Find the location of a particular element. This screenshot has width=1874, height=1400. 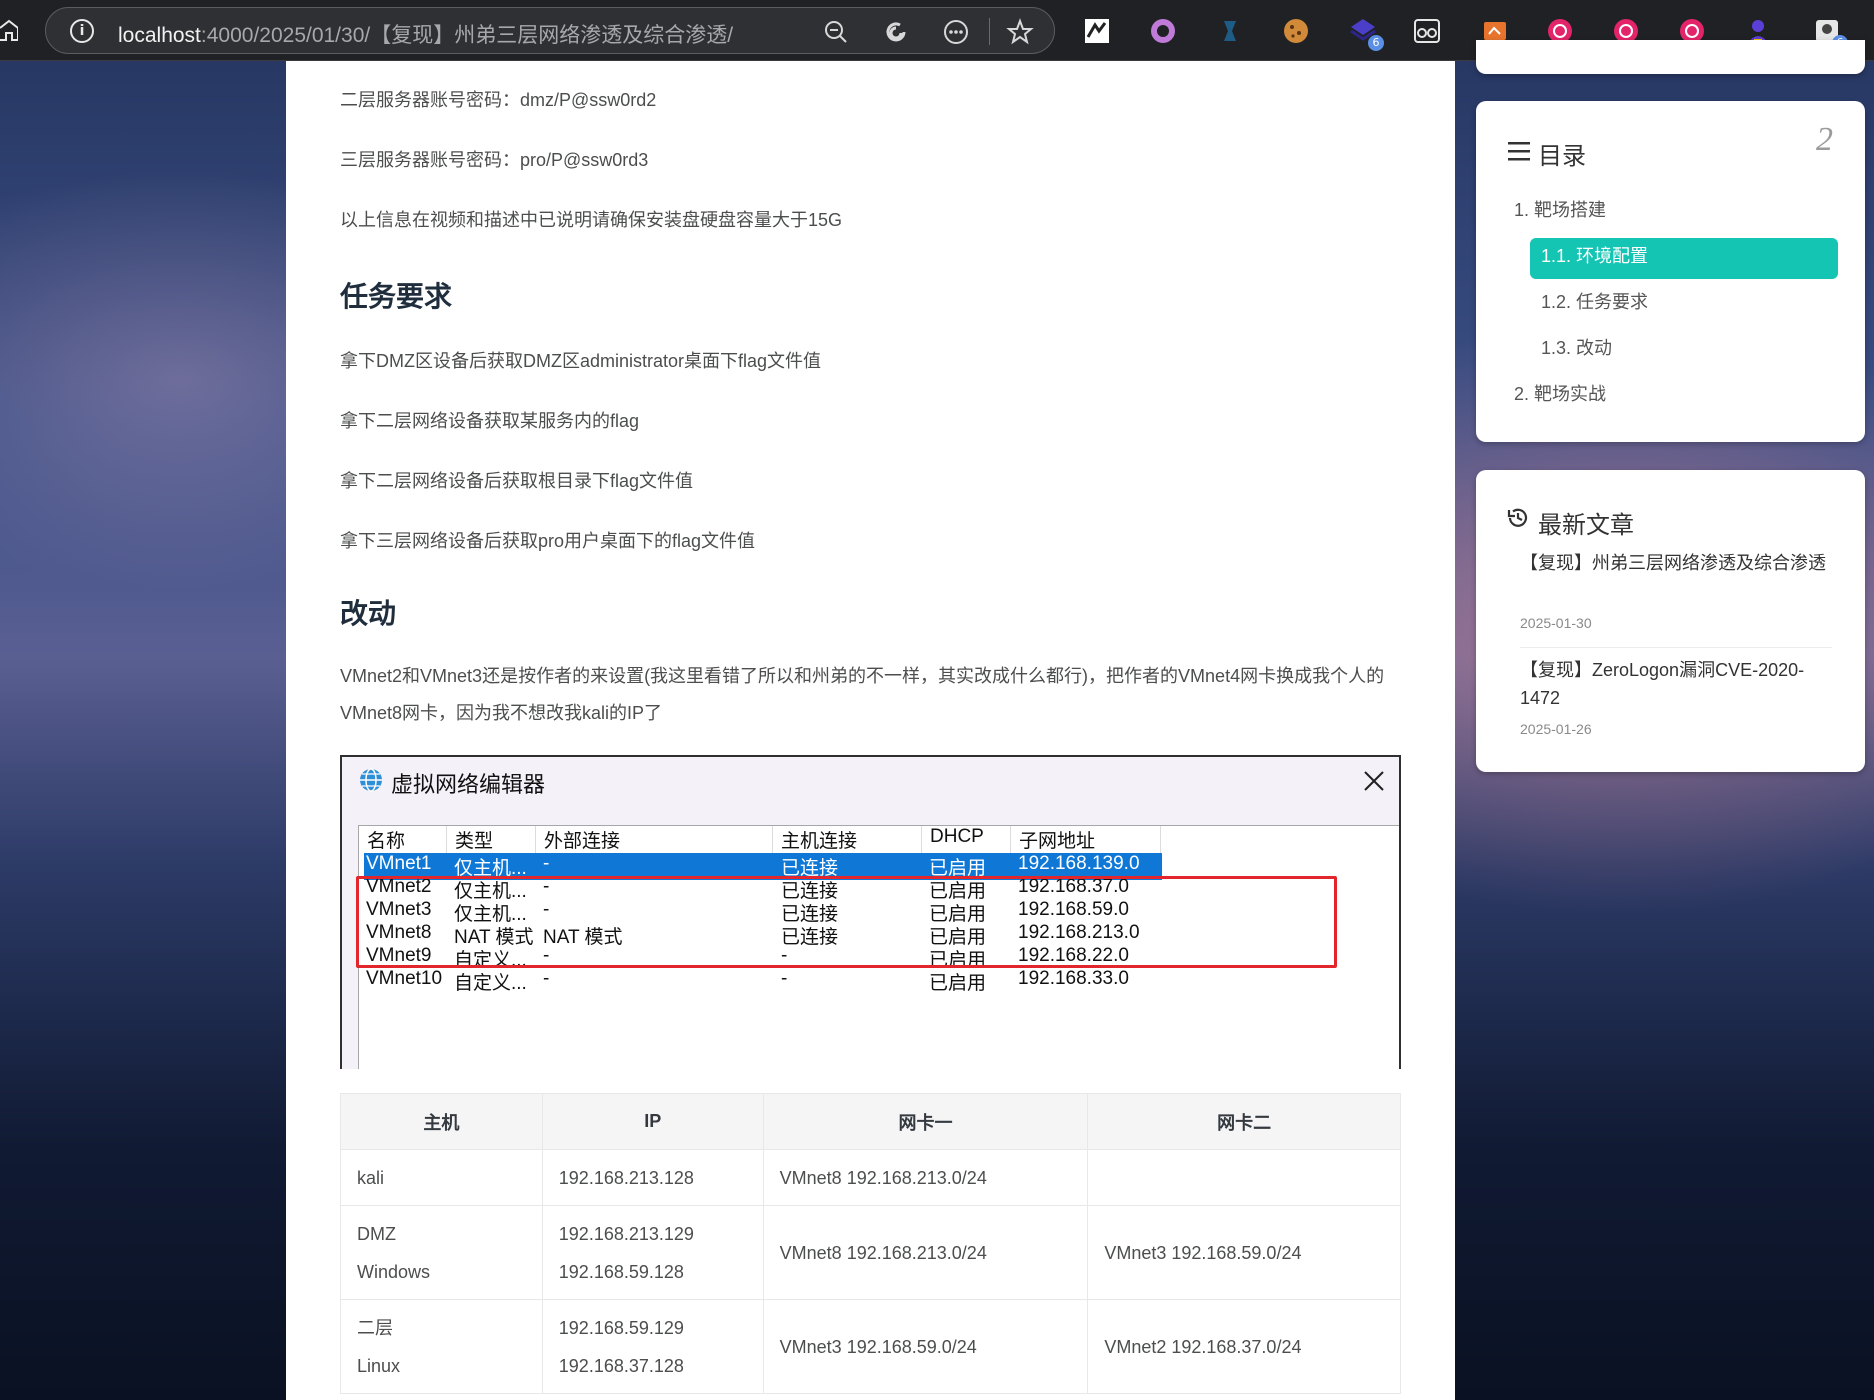

table-header: 主机 is located at coordinates (441, 1121).